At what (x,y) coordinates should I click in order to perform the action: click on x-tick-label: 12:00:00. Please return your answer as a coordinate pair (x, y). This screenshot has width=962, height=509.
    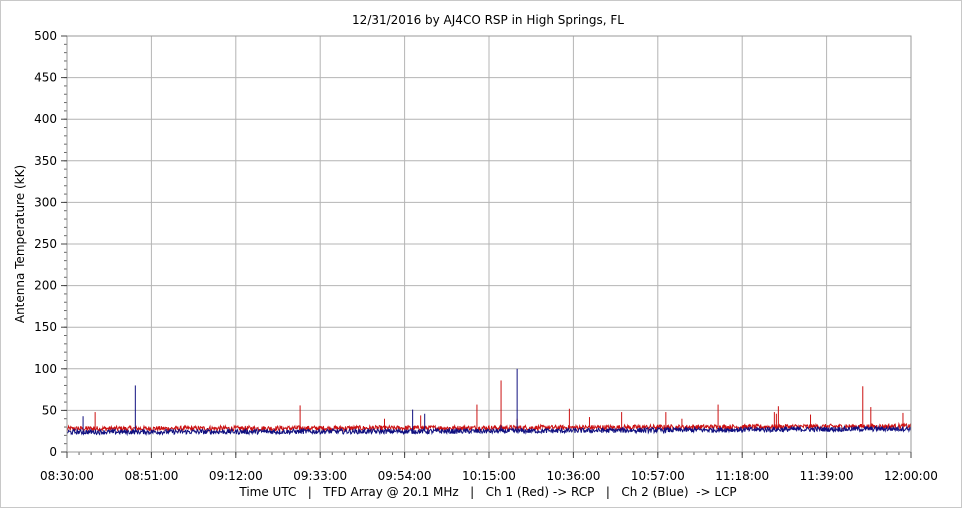
    Looking at the image, I should click on (911, 476).